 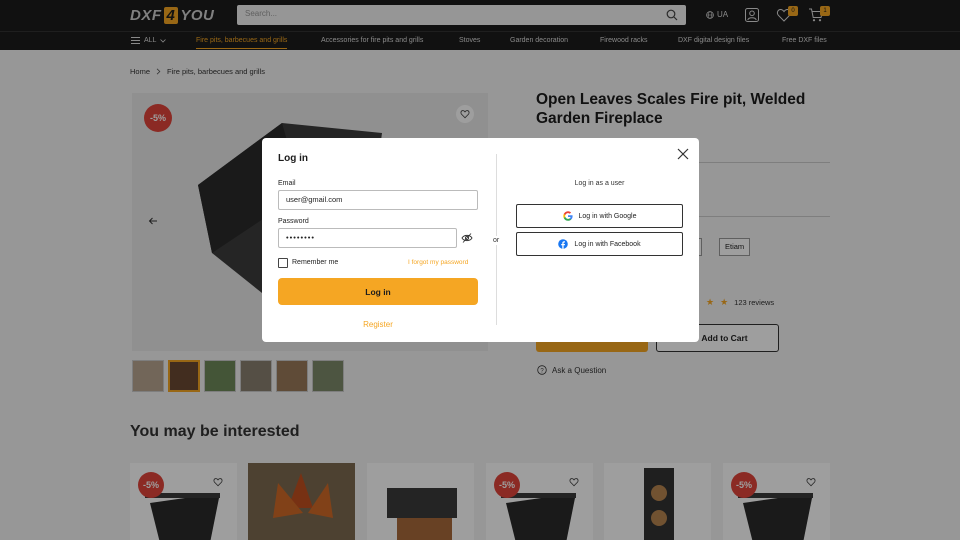 I want to click on google-icon, so click(x=567, y=216).